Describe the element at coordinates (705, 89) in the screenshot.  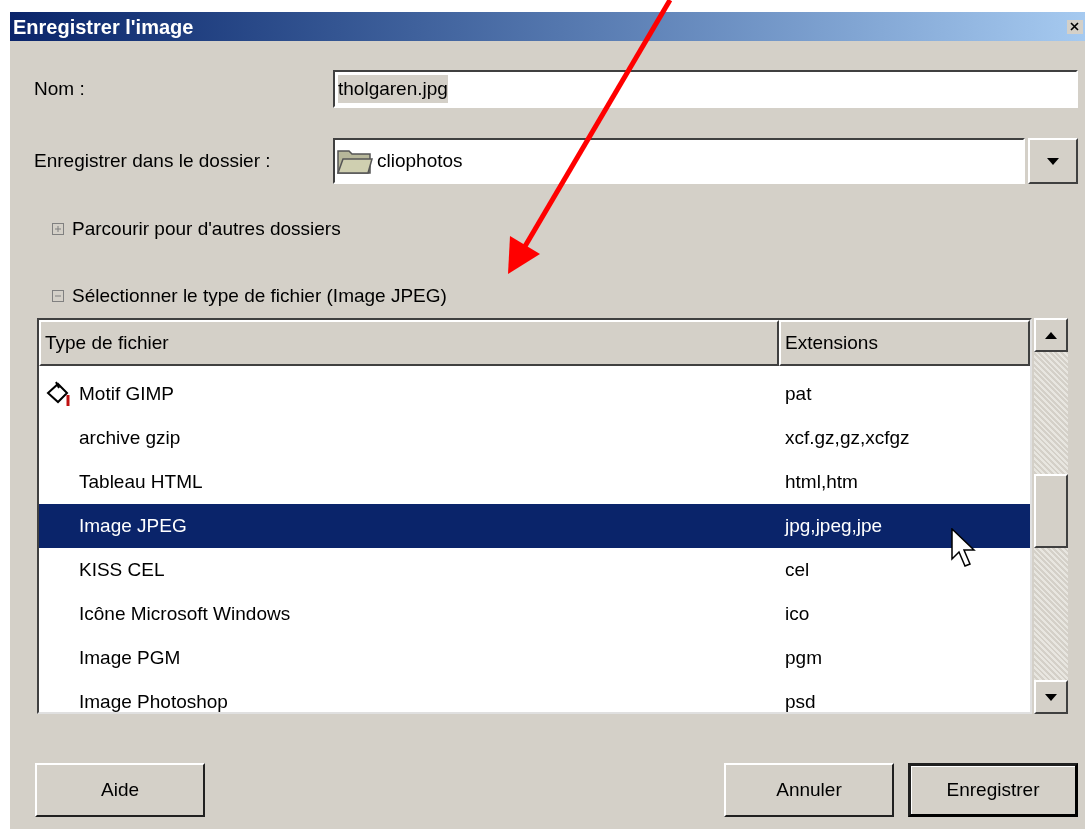
I see `name-field: tholgaren.jpg` at that location.